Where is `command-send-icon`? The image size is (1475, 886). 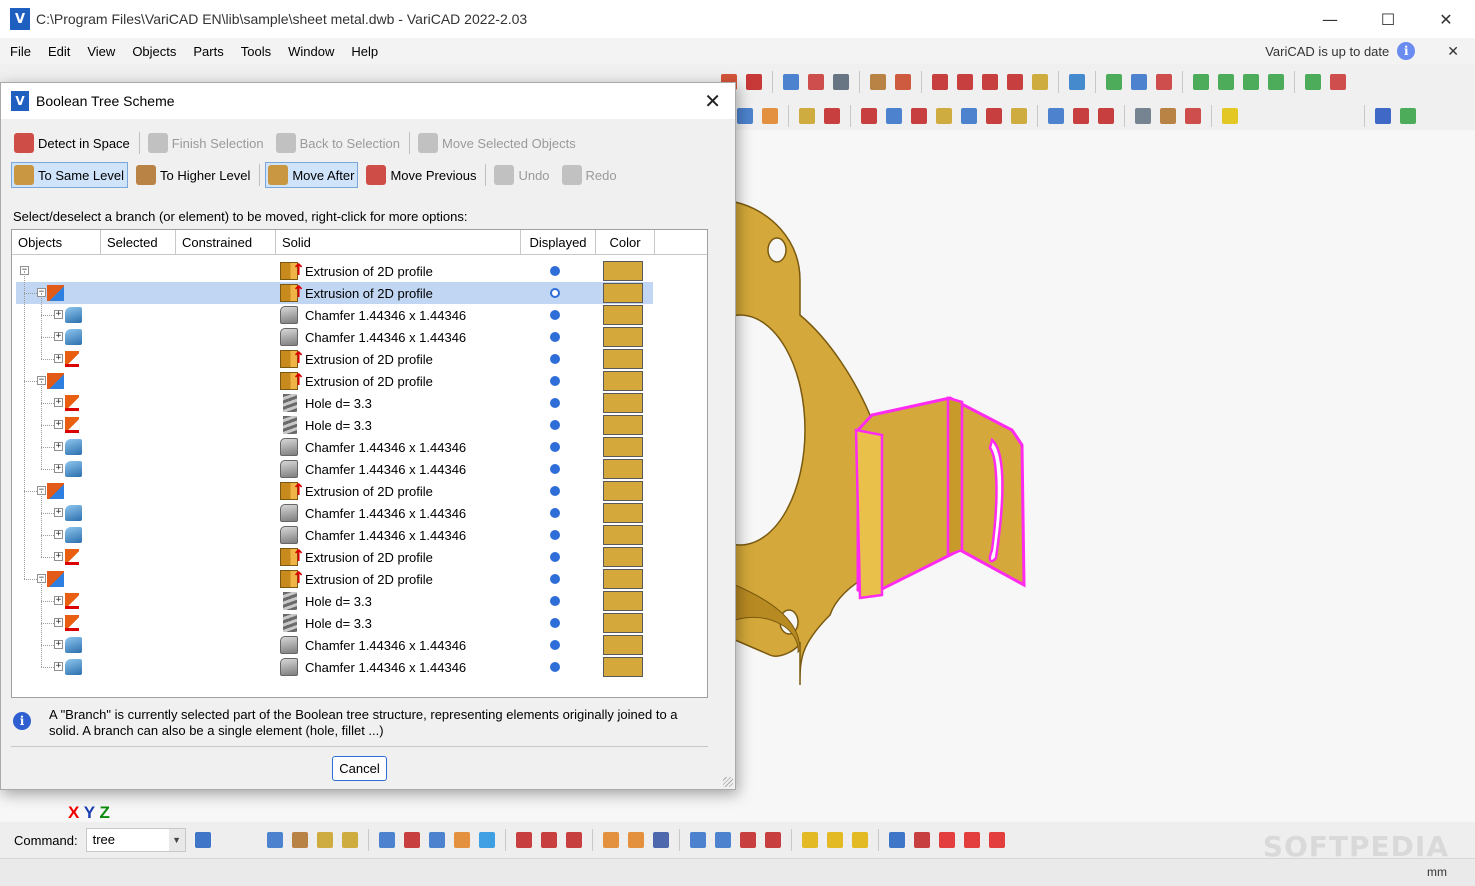 command-send-icon is located at coordinates (203, 840).